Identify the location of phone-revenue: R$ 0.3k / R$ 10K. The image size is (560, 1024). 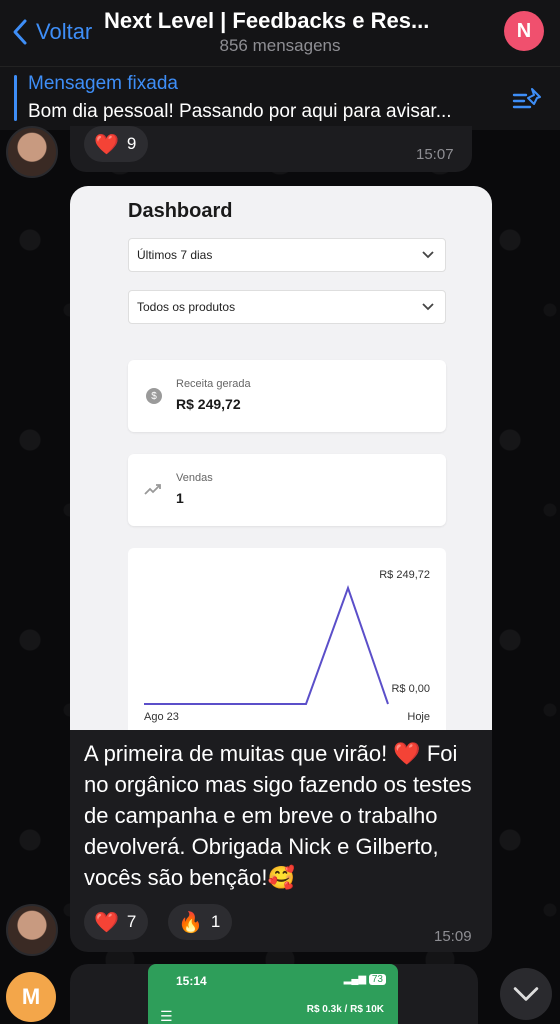
(345, 1009).